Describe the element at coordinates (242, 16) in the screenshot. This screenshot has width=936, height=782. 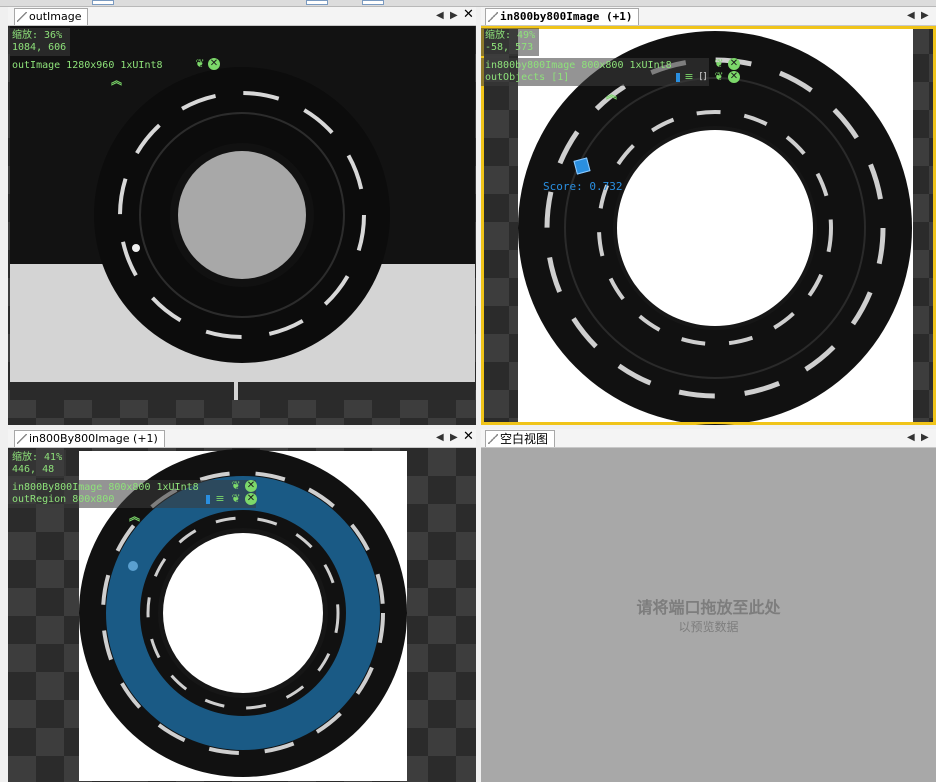
I see `tab-bar: outImage ◀ ▶ ✕` at that location.